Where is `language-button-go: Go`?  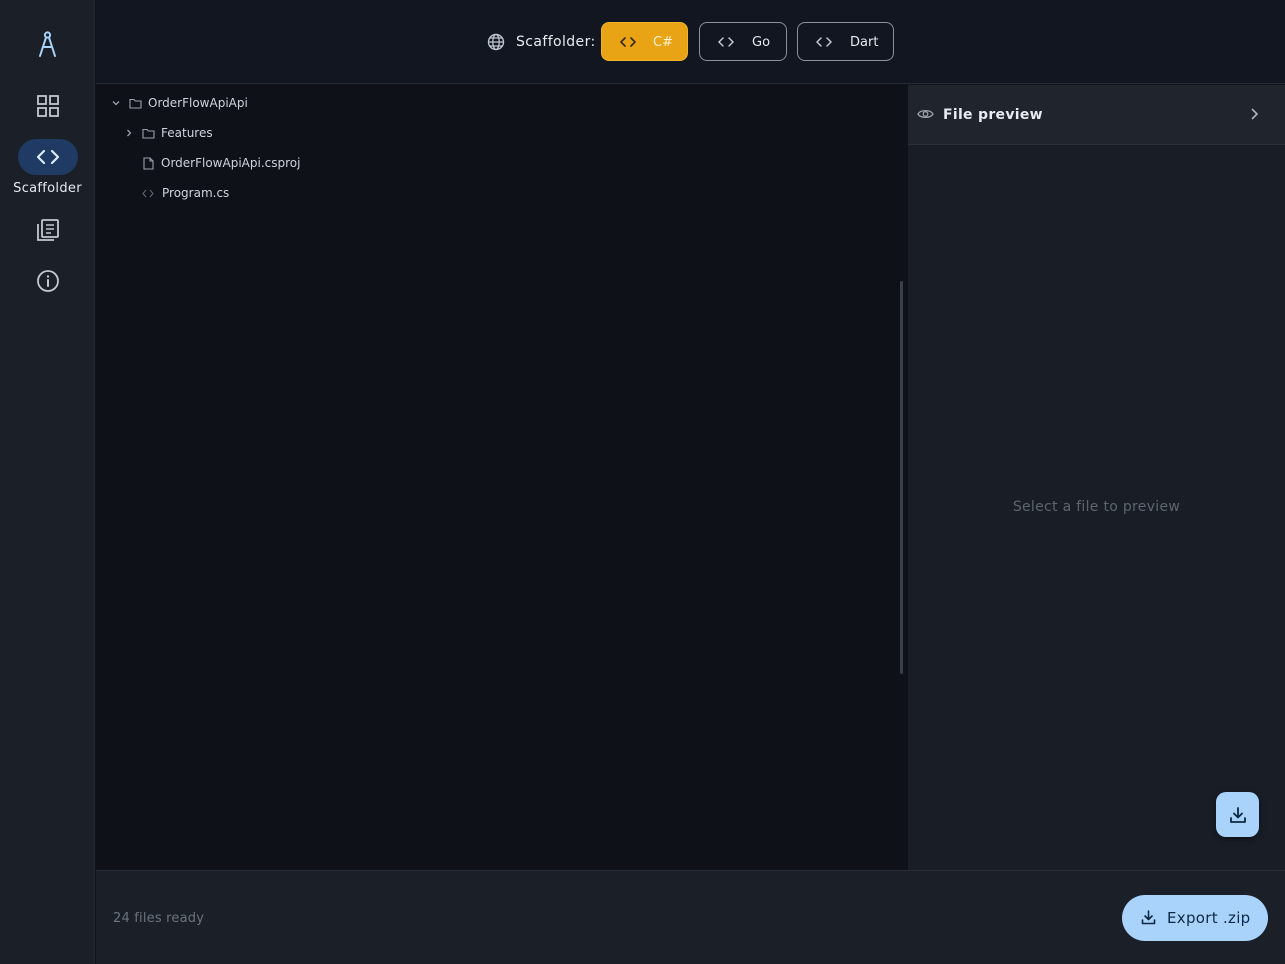 language-button-go: Go is located at coordinates (743, 41).